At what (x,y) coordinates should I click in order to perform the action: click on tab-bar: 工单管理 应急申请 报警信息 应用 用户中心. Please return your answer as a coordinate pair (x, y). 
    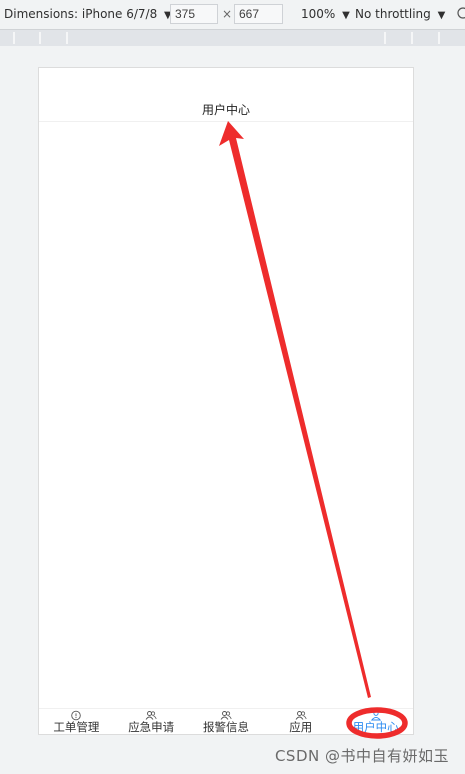
    Looking at the image, I should click on (226, 721).